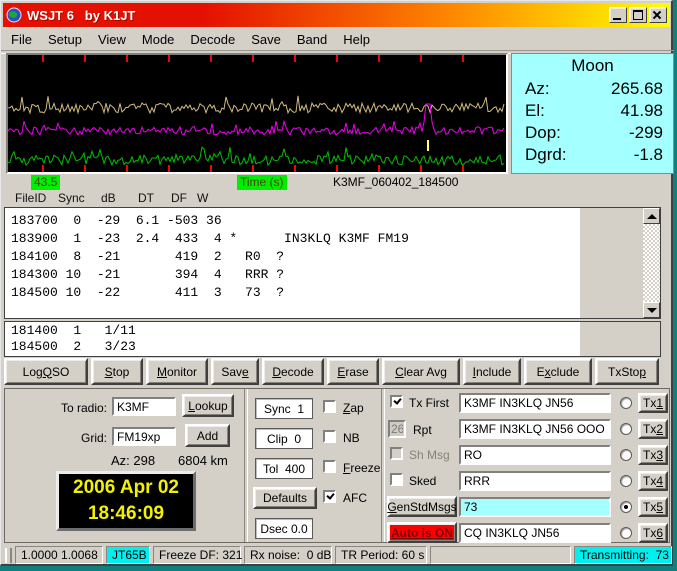 The height and width of the screenshot is (571, 677). What do you see at coordinates (537, 88) in the screenshot?
I see `moon-az-label: Az:` at bounding box center [537, 88].